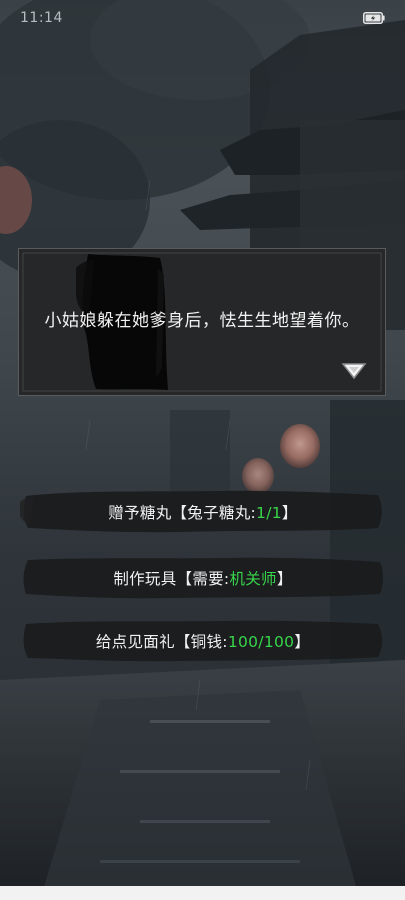 This screenshot has width=405, height=900. I want to click on choice-label: 给点见面礼【铜钱:100/100】, so click(203, 642).